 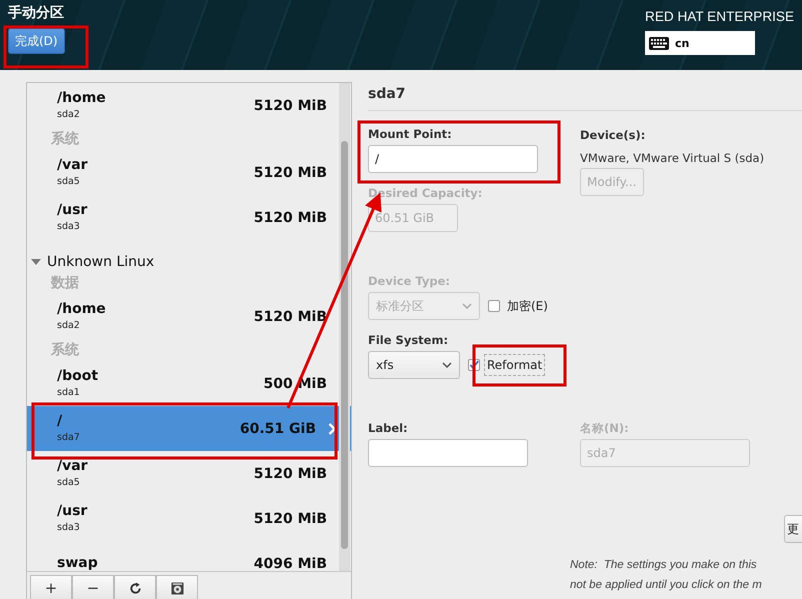 I want to click on field-label: Desired Capacity:, so click(x=425, y=193).